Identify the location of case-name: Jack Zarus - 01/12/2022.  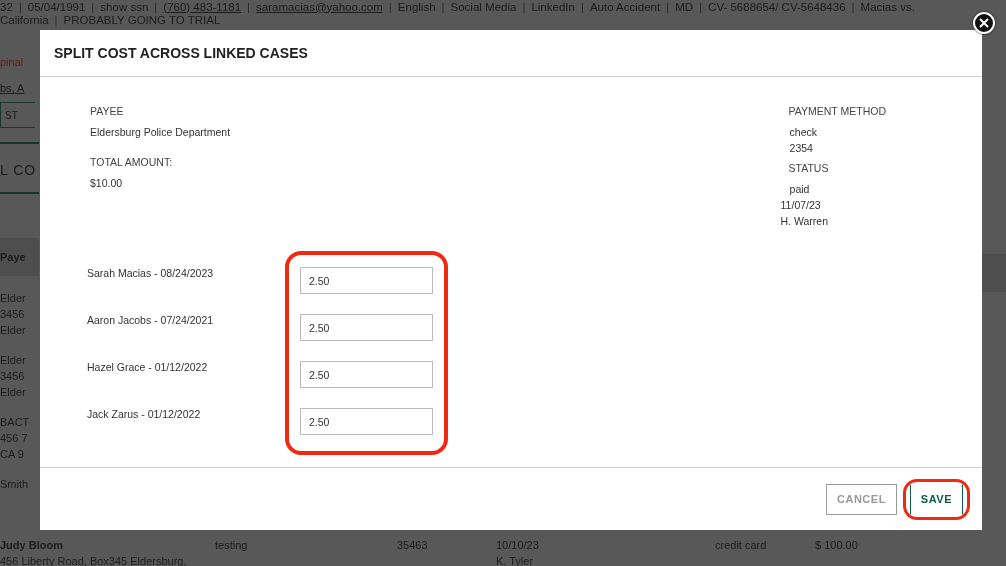
(144, 415).